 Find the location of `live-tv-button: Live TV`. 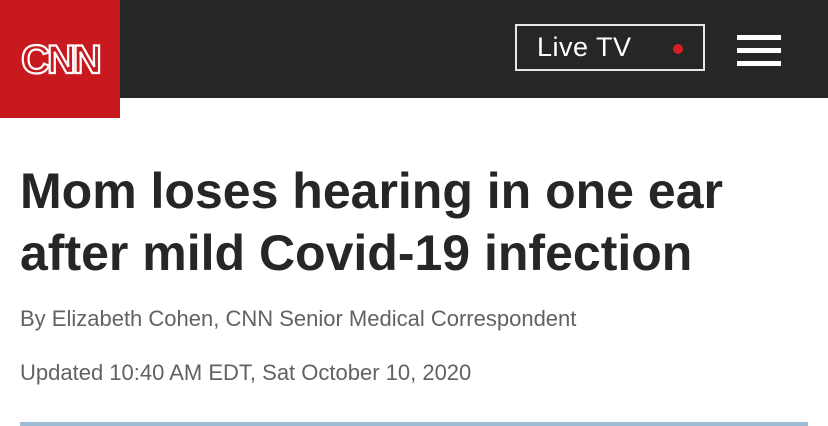

live-tv-button: Live TV is located at coordinates (610, 47).